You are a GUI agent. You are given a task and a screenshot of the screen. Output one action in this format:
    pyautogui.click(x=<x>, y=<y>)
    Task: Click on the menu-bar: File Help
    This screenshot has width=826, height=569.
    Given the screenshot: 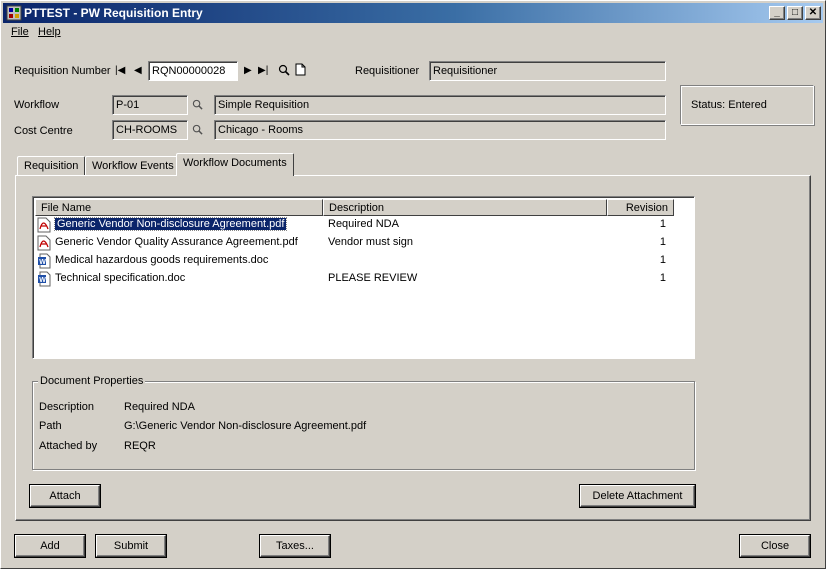 What is the action you would take?
    pyautogui.click(x=413, y=33)
    